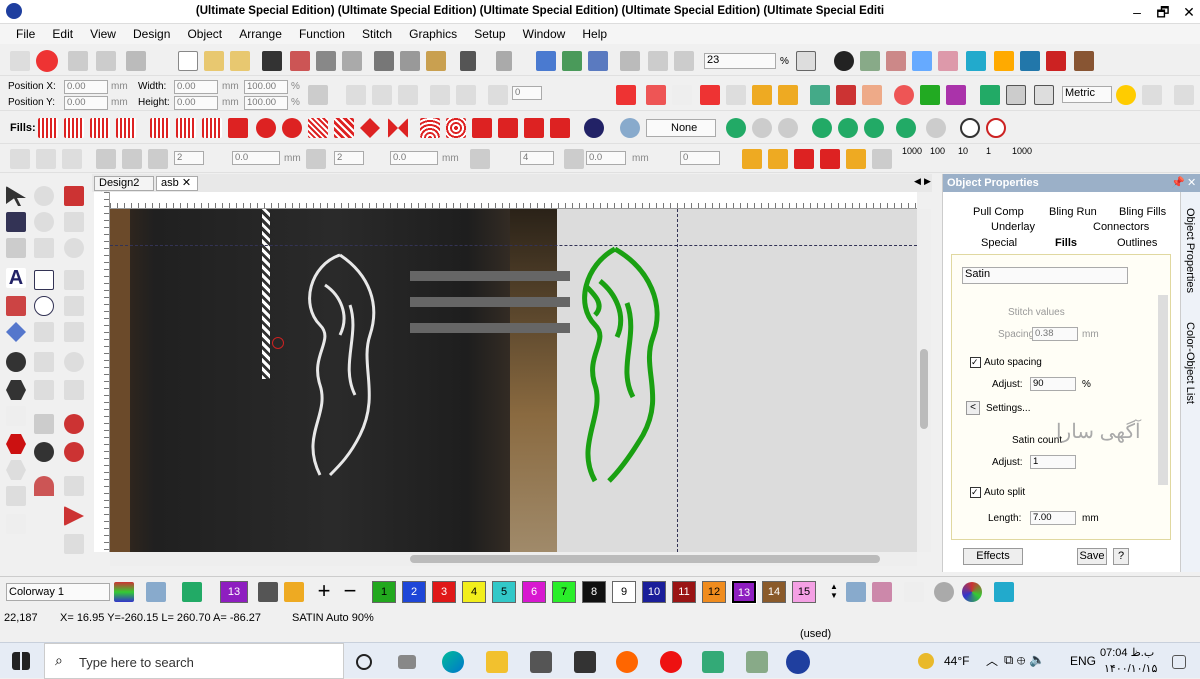 The image size is (1200, 679). Describe the element at coordinates (937, 151) in the screenshot. I see `step-100-label: 100` at that location.